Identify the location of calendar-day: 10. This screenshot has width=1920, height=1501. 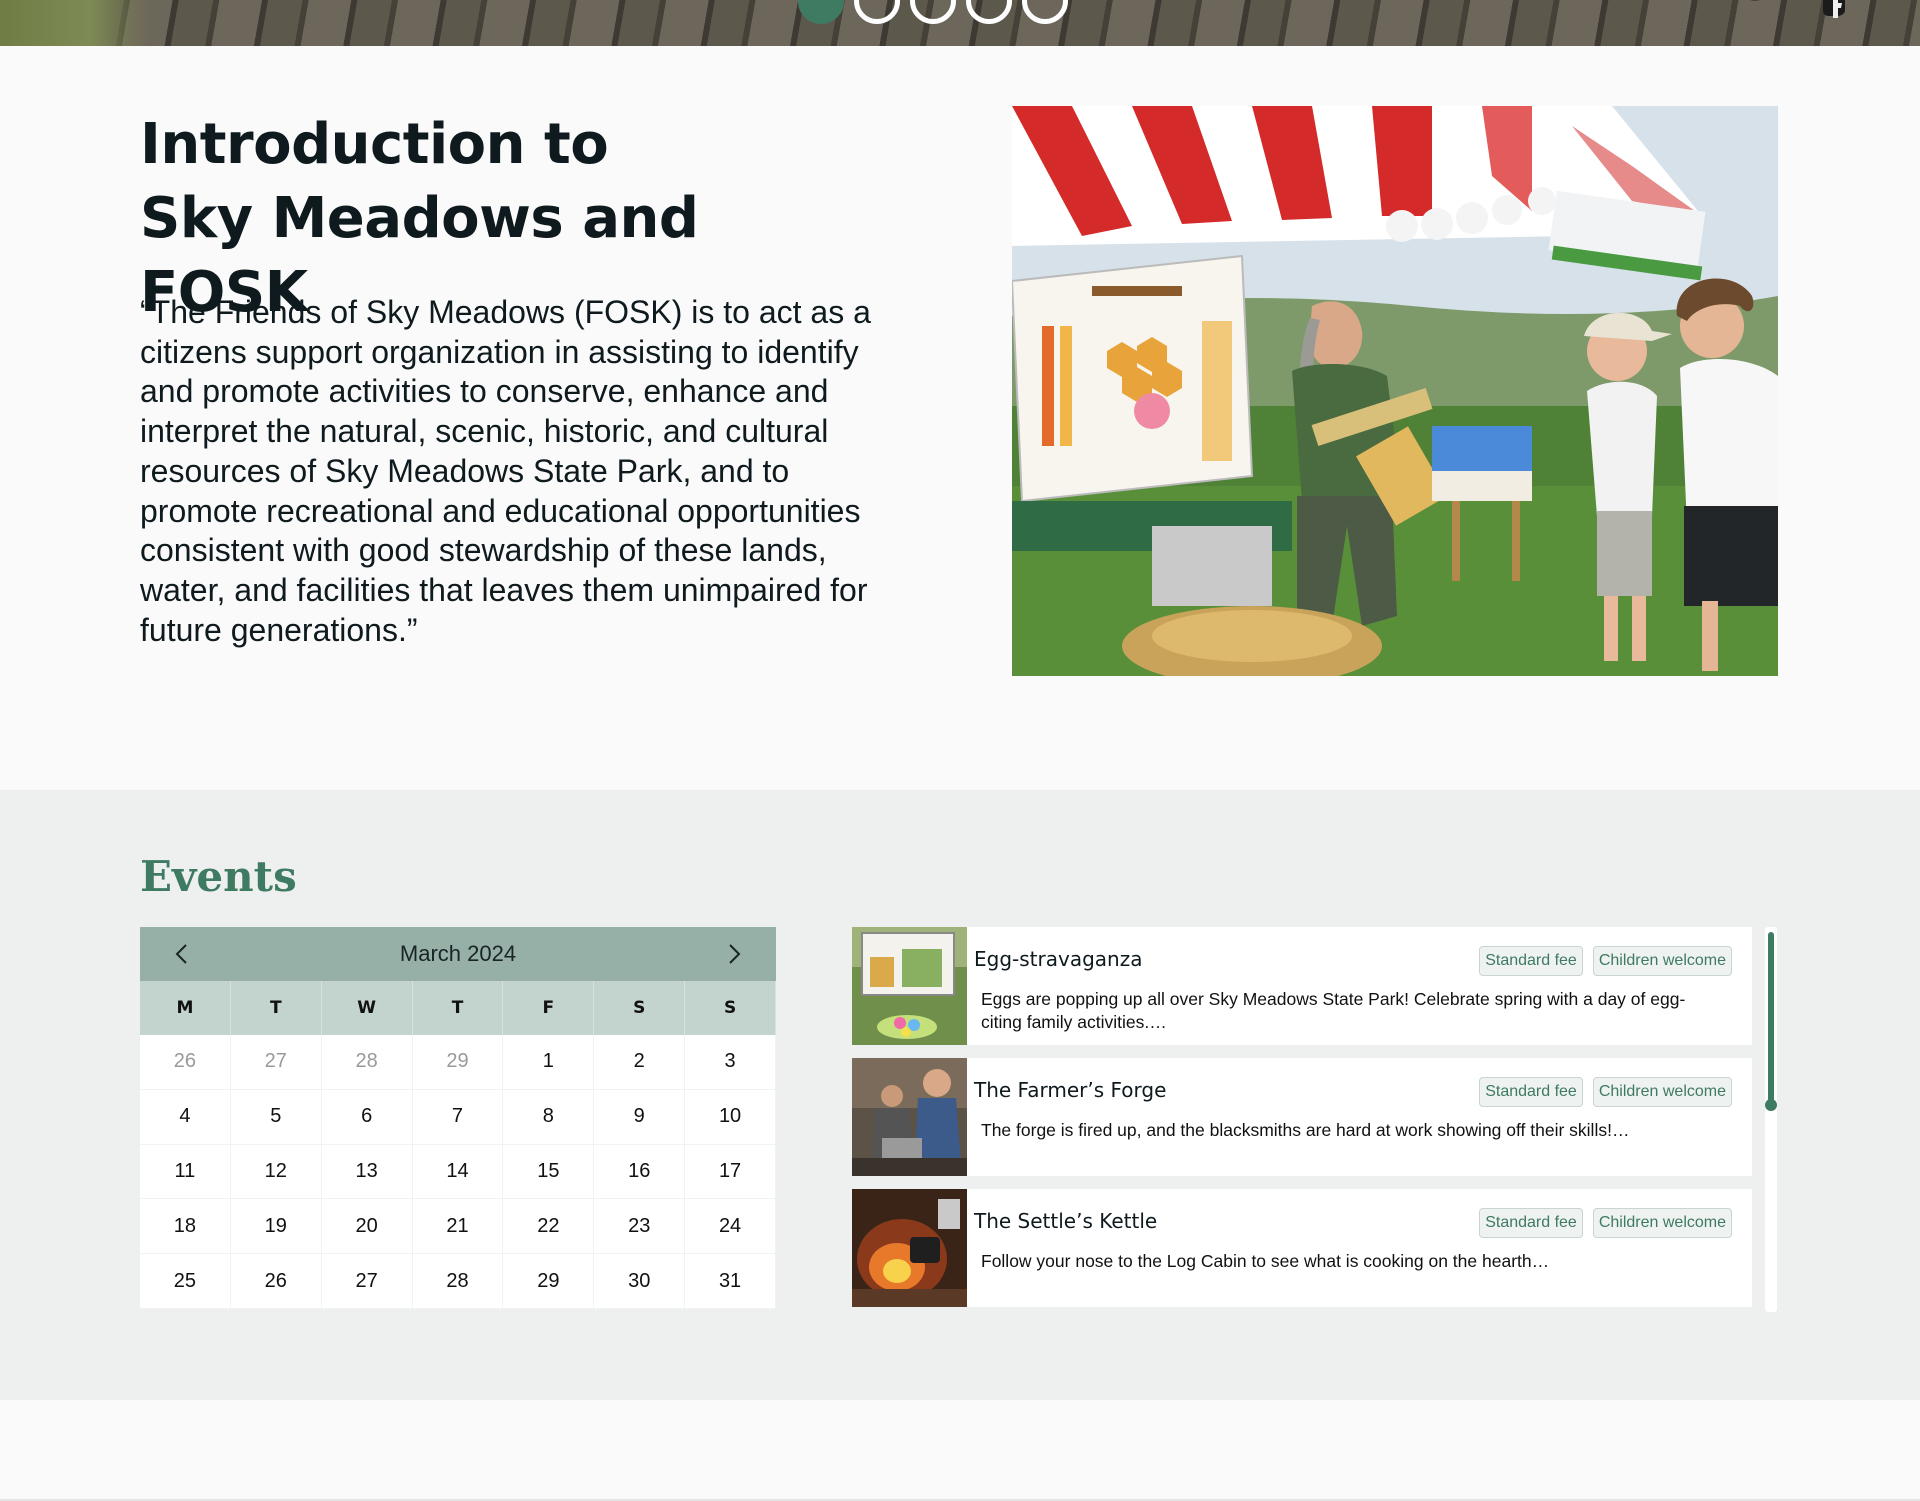
(730, 1117).